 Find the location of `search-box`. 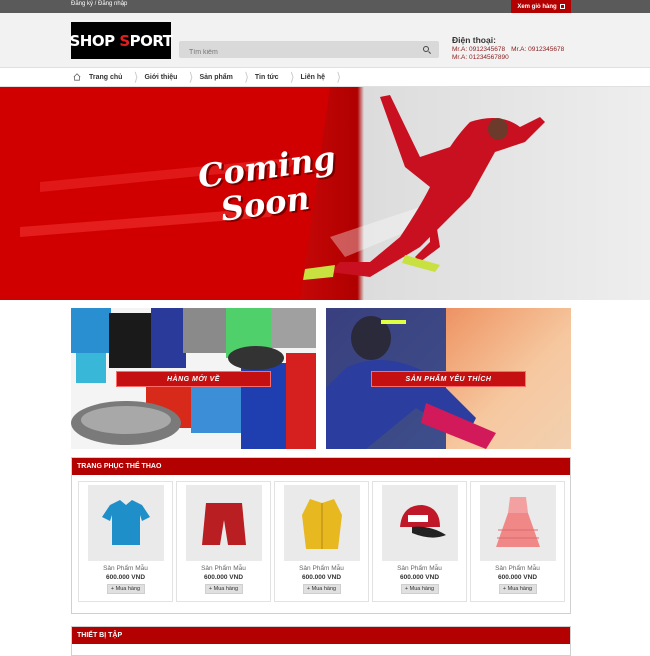

search-box is located at coordinates (309, 51).